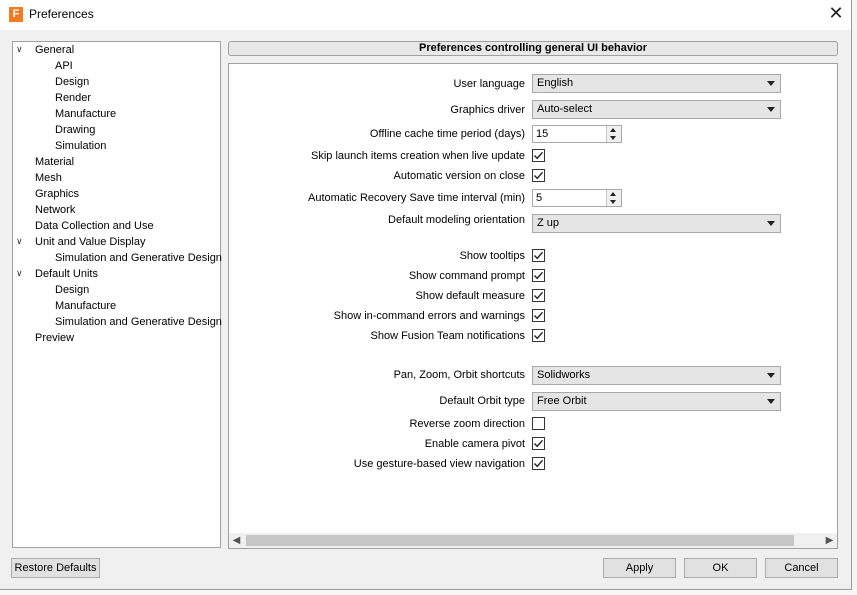 The image size is (857, 595). I want to click on camera-pivot-checkbox, so click(538, 443).